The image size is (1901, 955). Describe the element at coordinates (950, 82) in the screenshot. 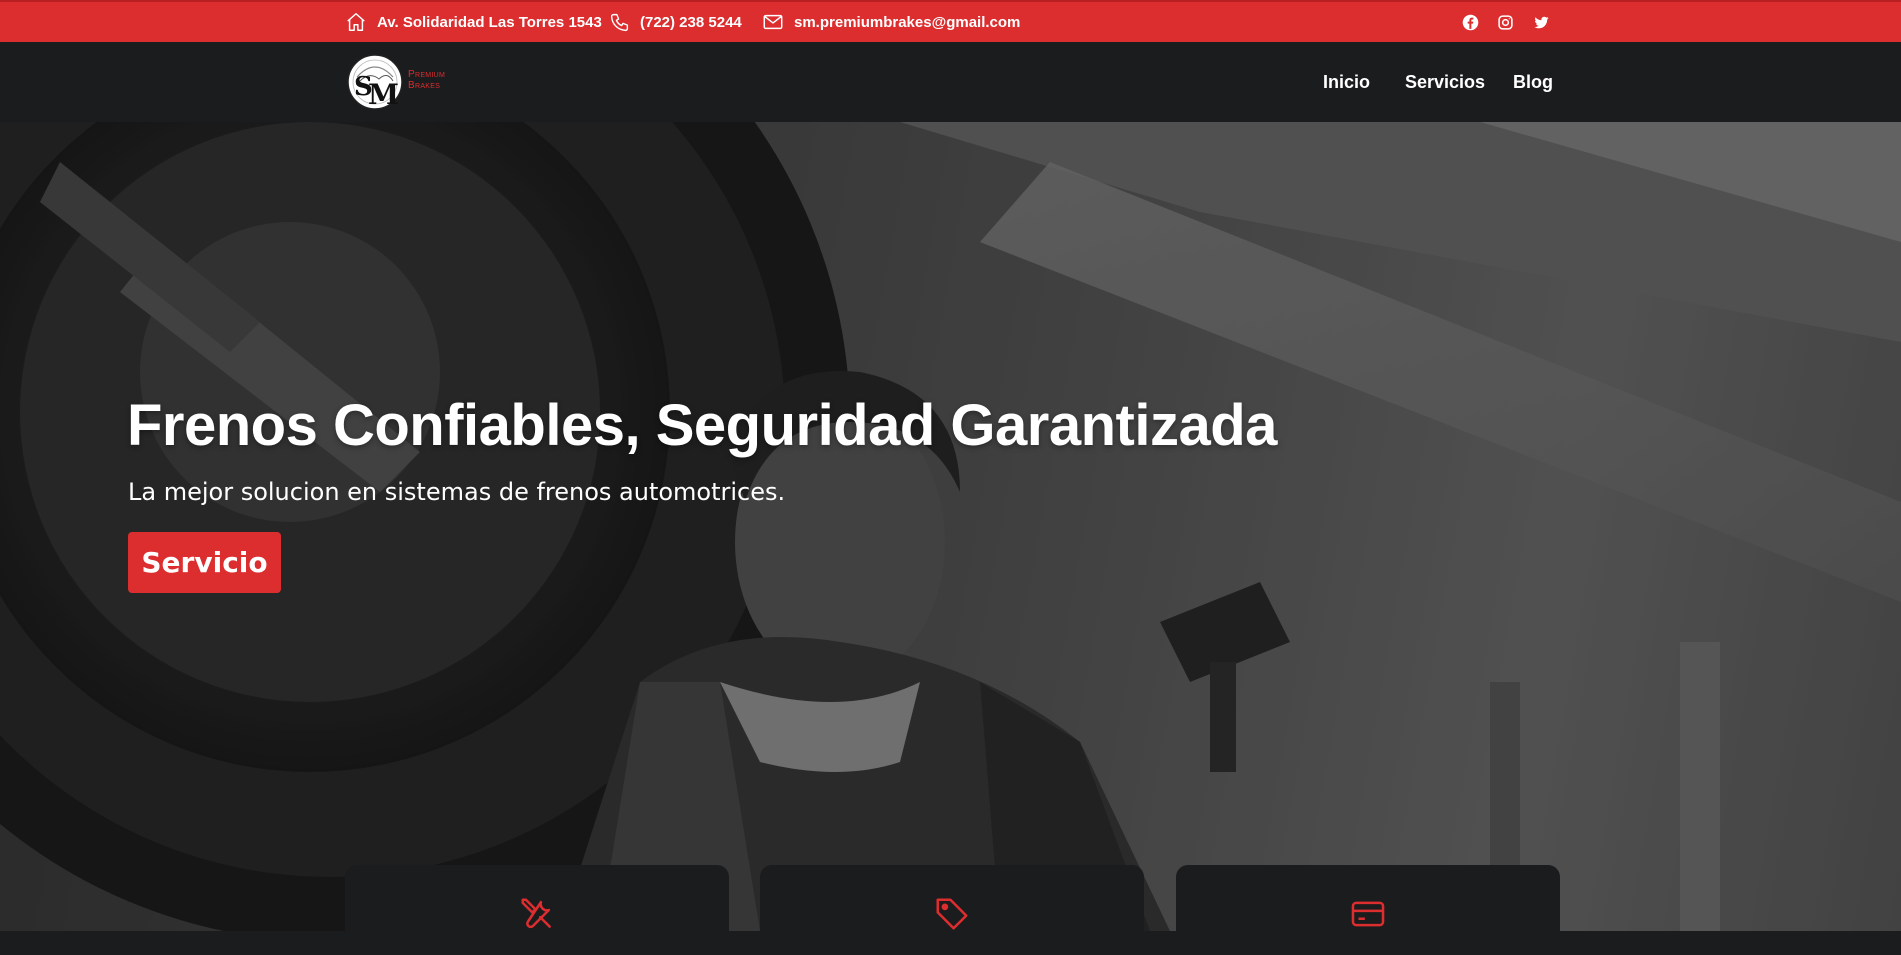

I see `main-navbar: S M Premium Brakes Inicio Servicios Blog` at that location.